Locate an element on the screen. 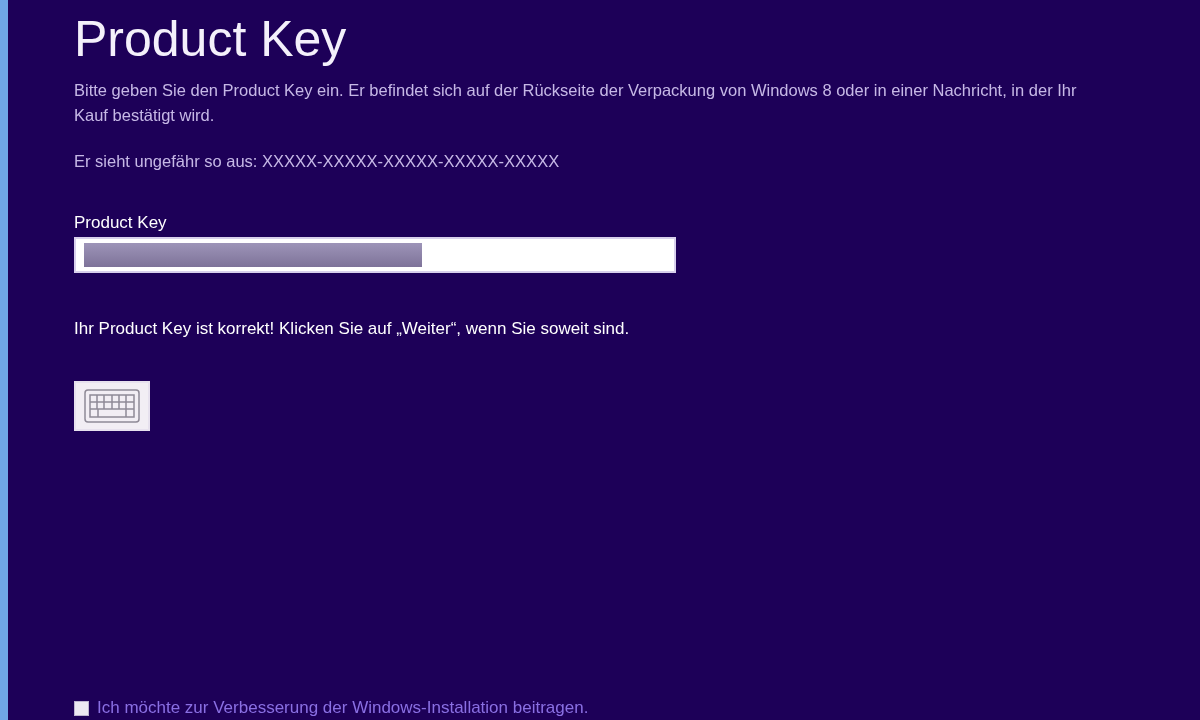 The image size is (1200, 720). keyboard-button is located at coordinates (112, 406).